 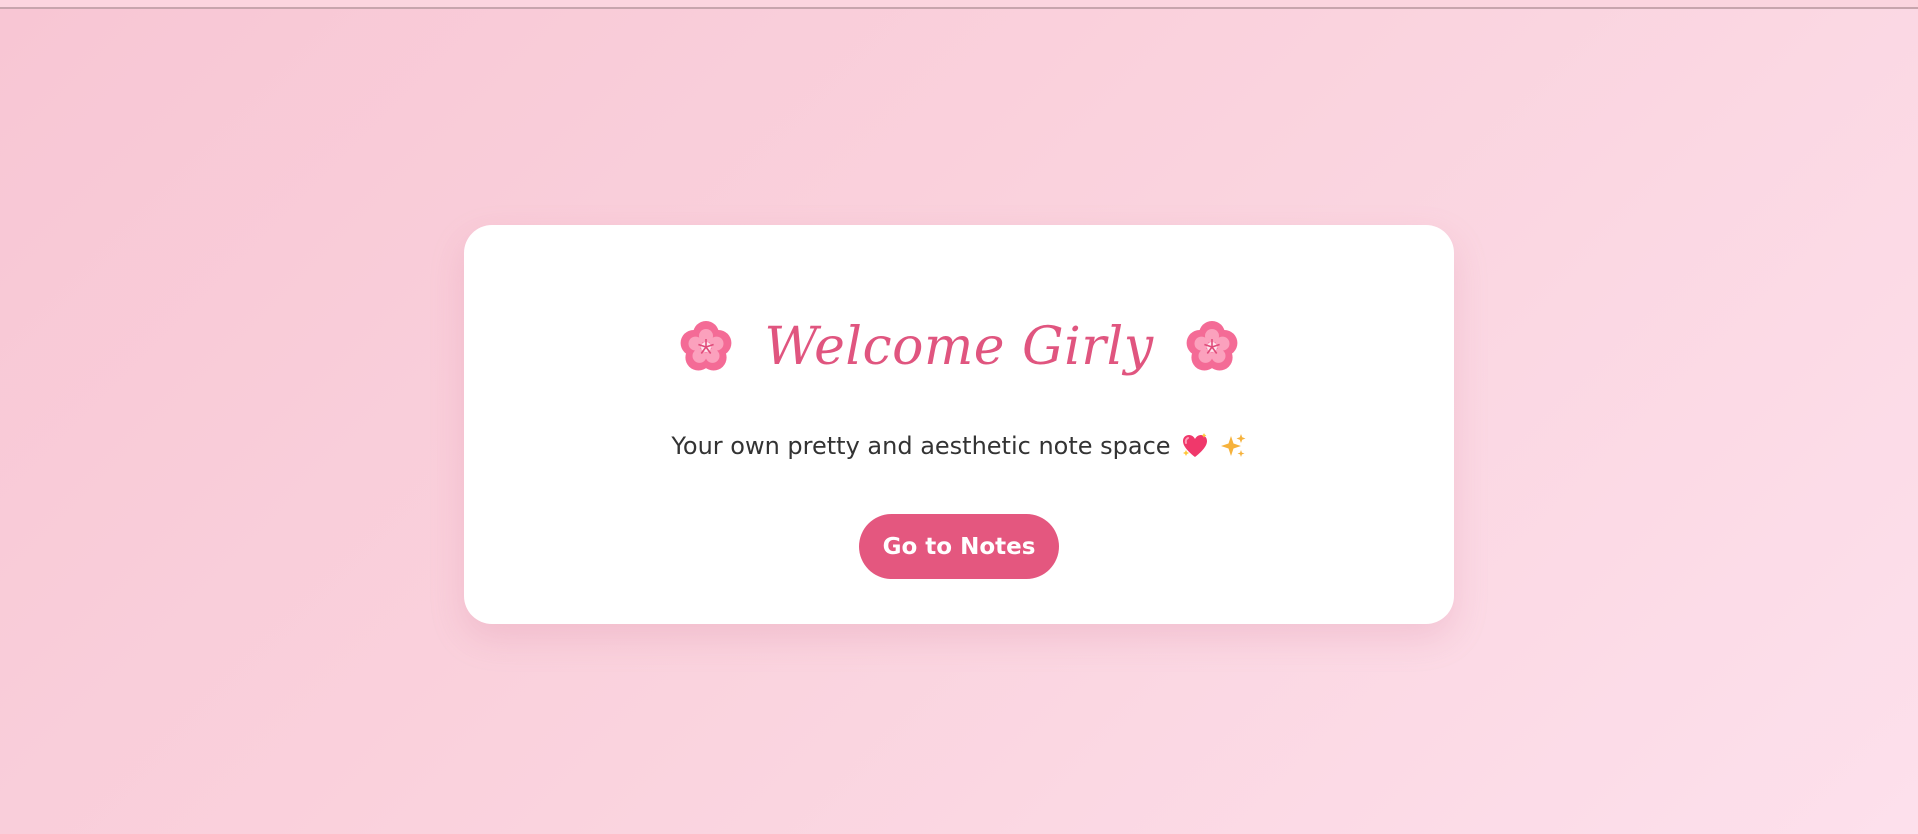 What do you see at coordinates (1233, 445) in the screenshot?
I see `sparkles-icon` at bounding box center [1233, 445].